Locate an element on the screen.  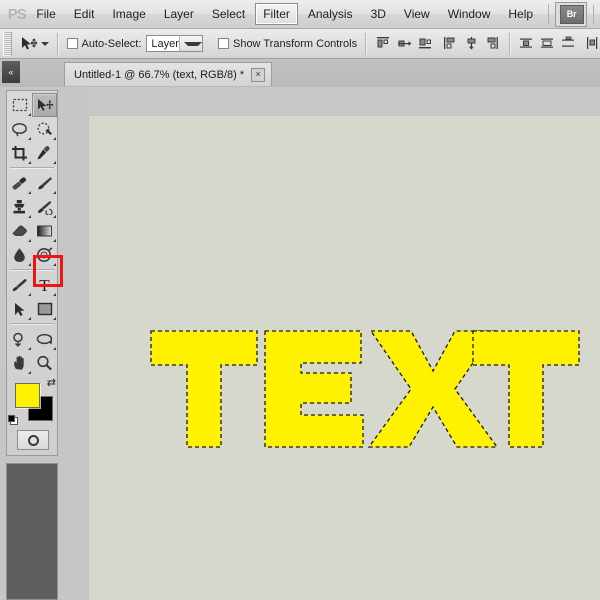
menu-analysis: Analysis is located at coordinates (330, 14).